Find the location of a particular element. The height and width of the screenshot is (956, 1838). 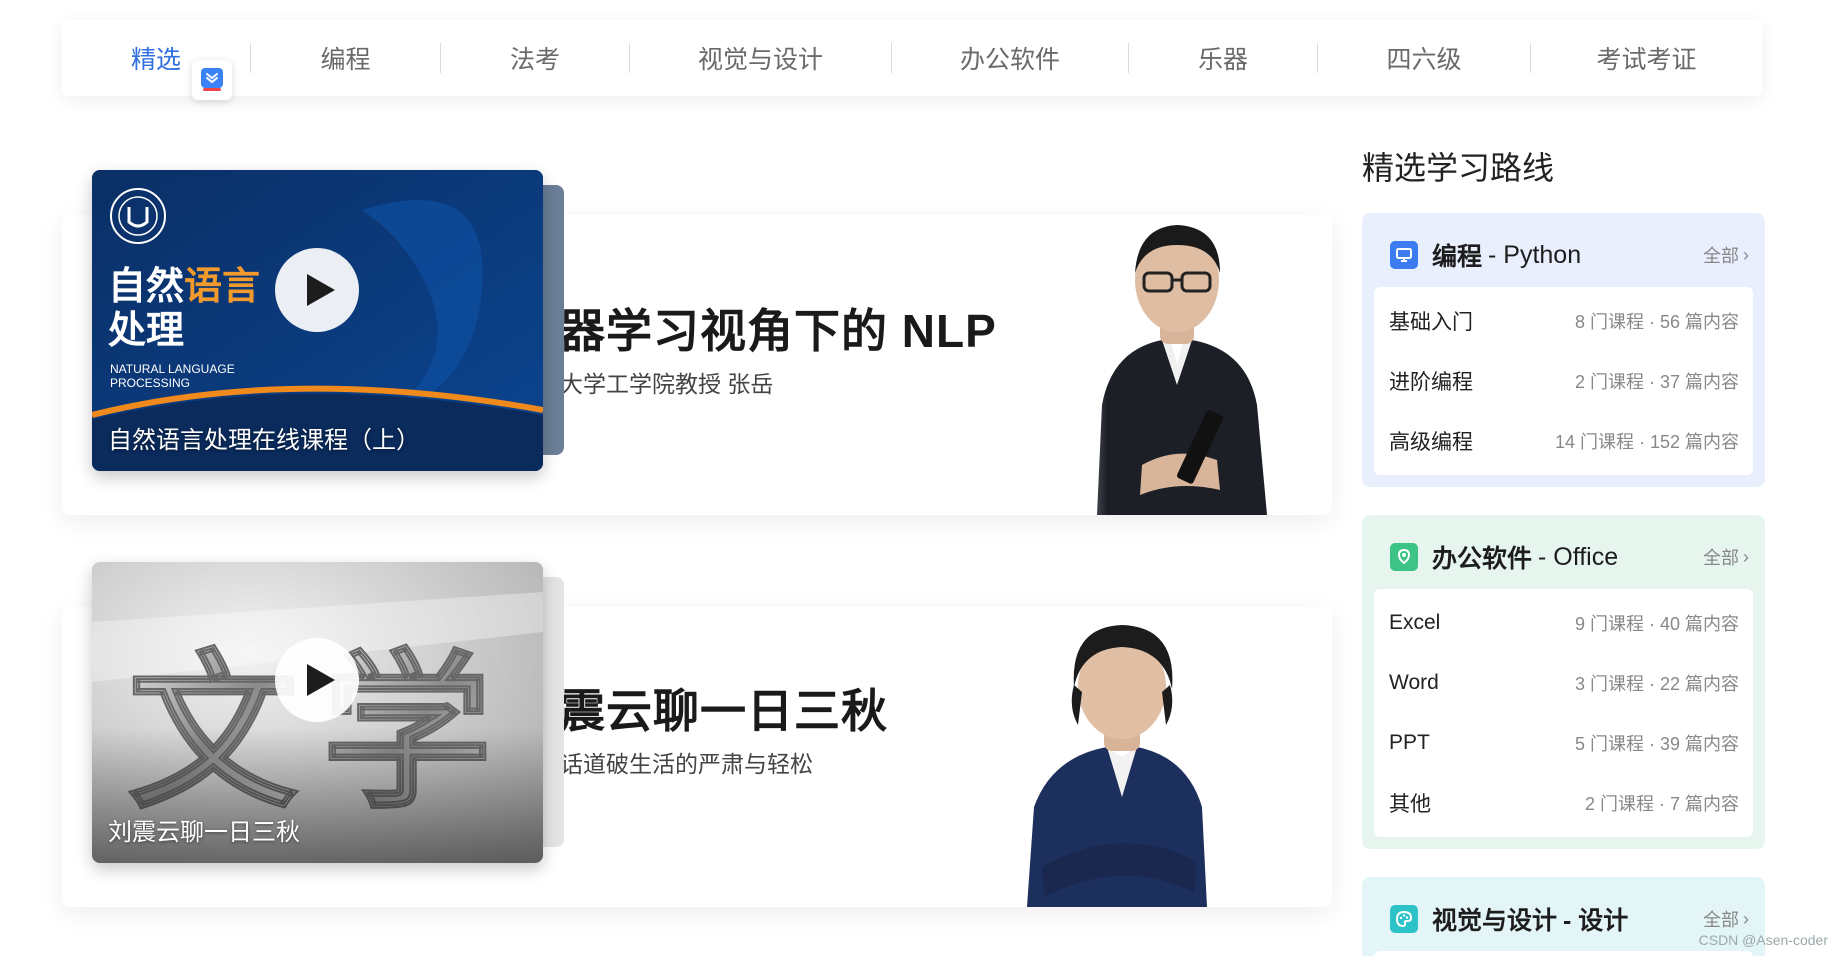

route-name: 编程 is located at coordinates (1457, 257).